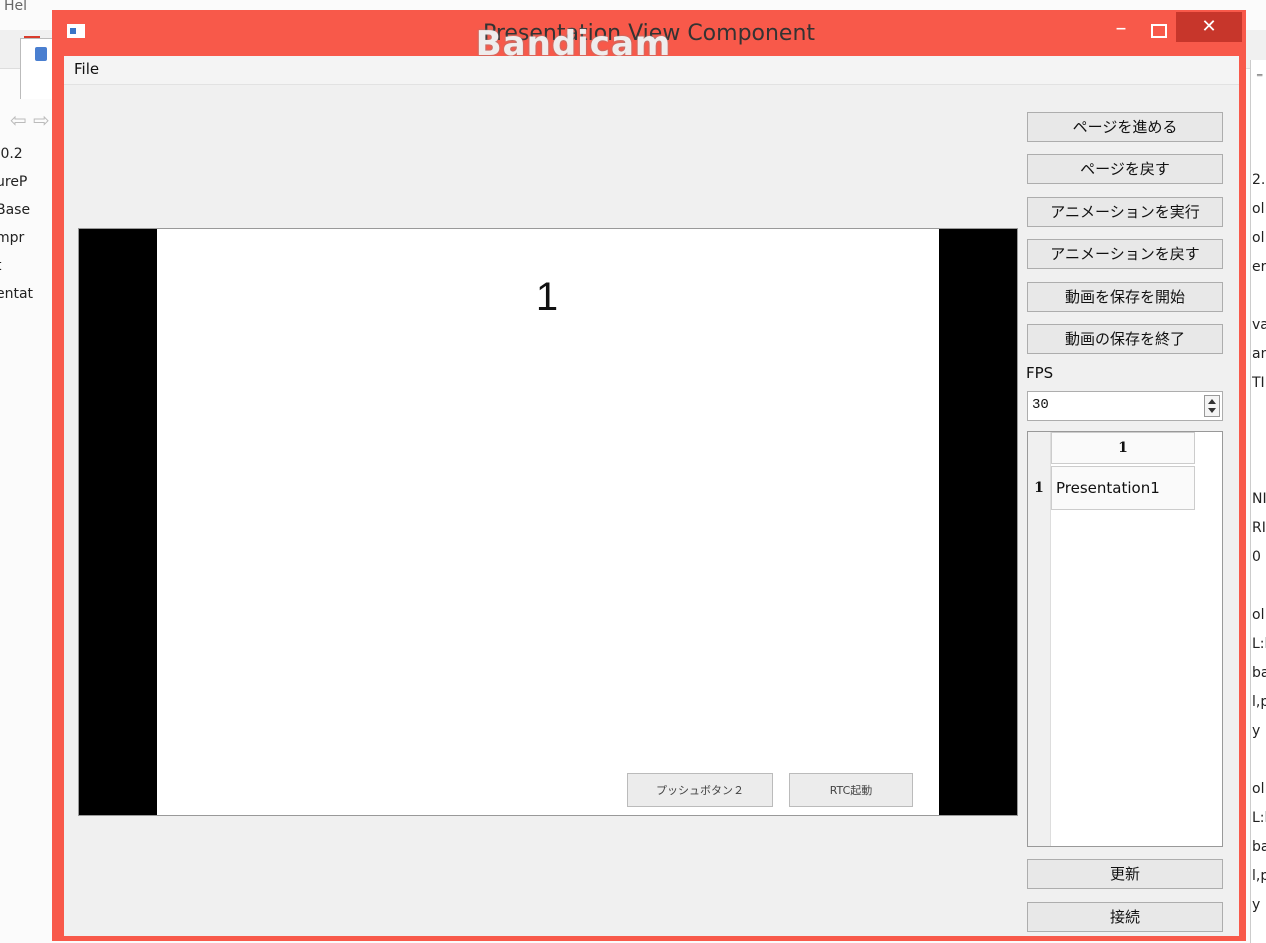 This screenshot has width=1266, height=943. What do you see at coordinates (1125, 254) in the screenshot?
I see `undo-animation-button: アニメーションを戻す` at bounding box center [1125, 254].